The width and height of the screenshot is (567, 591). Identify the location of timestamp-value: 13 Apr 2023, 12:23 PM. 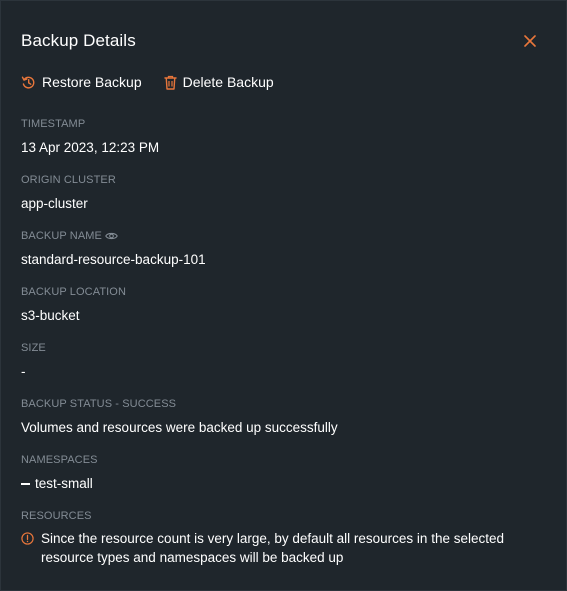
(90, 147).